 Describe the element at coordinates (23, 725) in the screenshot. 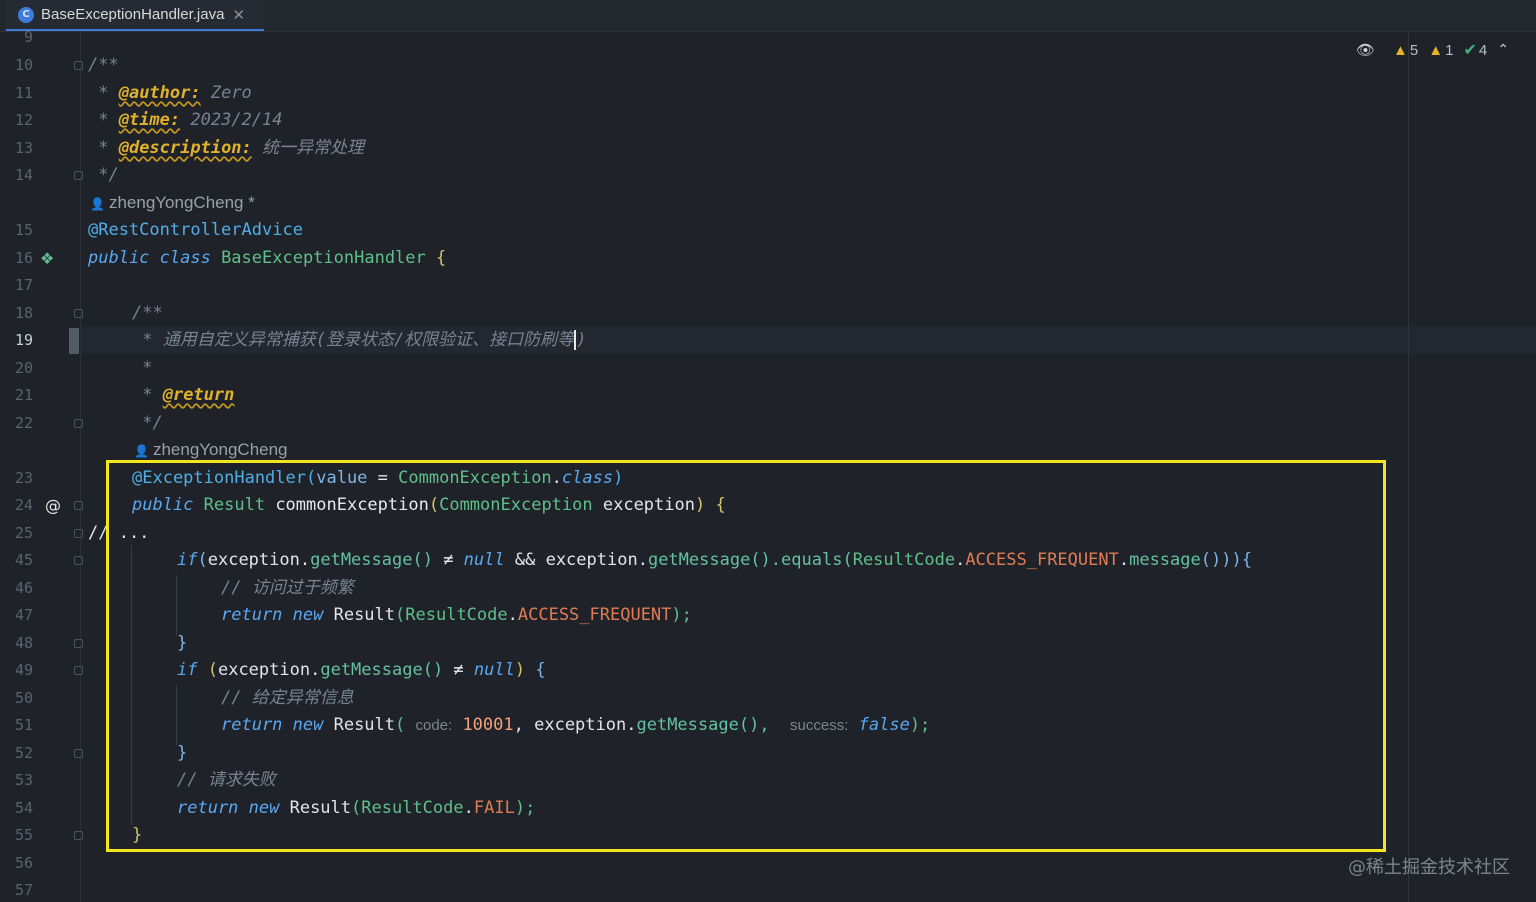

I see `line-number: 51` at that location.